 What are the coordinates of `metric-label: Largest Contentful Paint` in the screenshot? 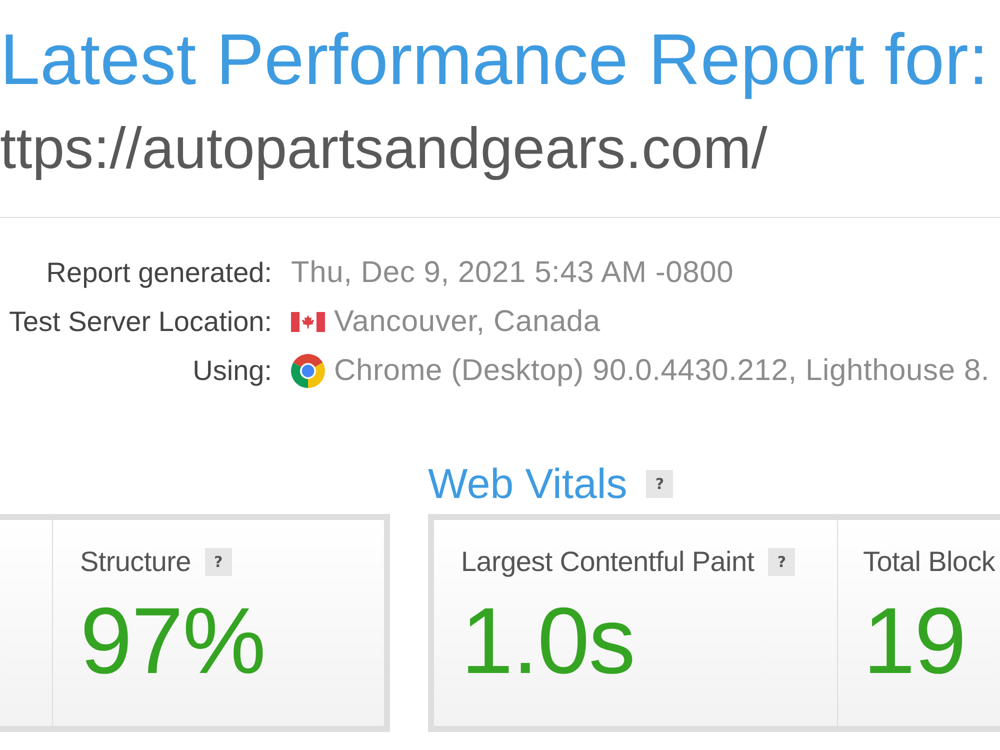 It's located at (607, 562).